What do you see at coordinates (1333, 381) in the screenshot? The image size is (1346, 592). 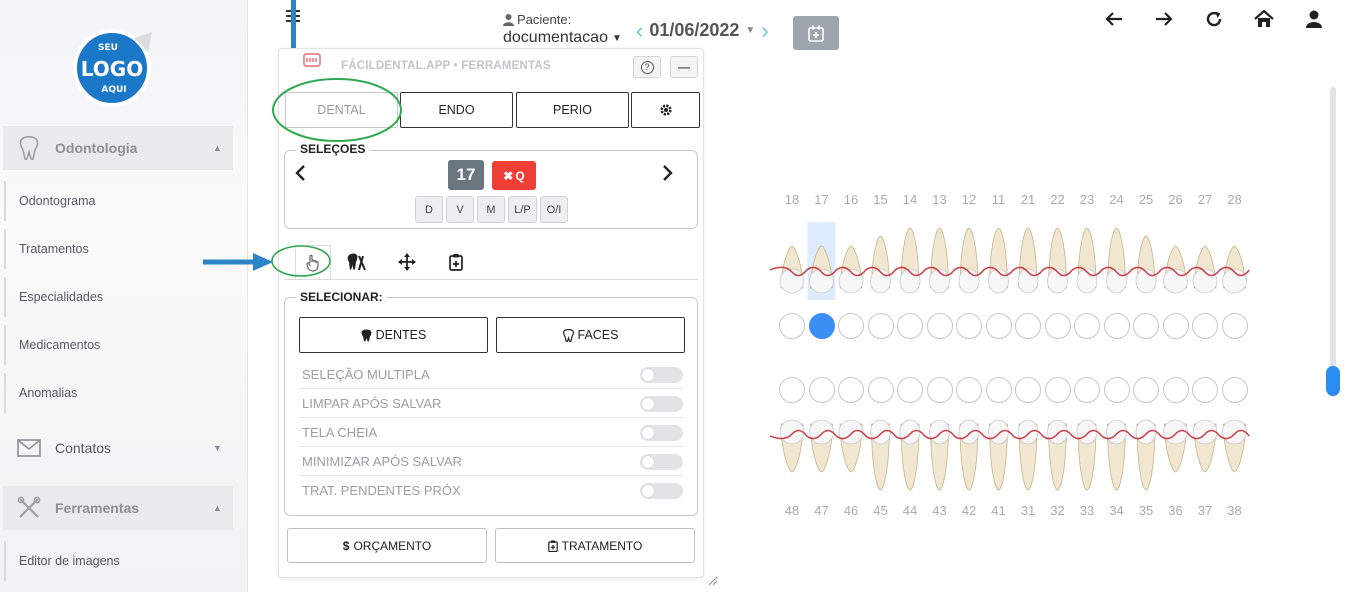 I see `zoom-slider-thumb` at bounding box center [1333, 381].